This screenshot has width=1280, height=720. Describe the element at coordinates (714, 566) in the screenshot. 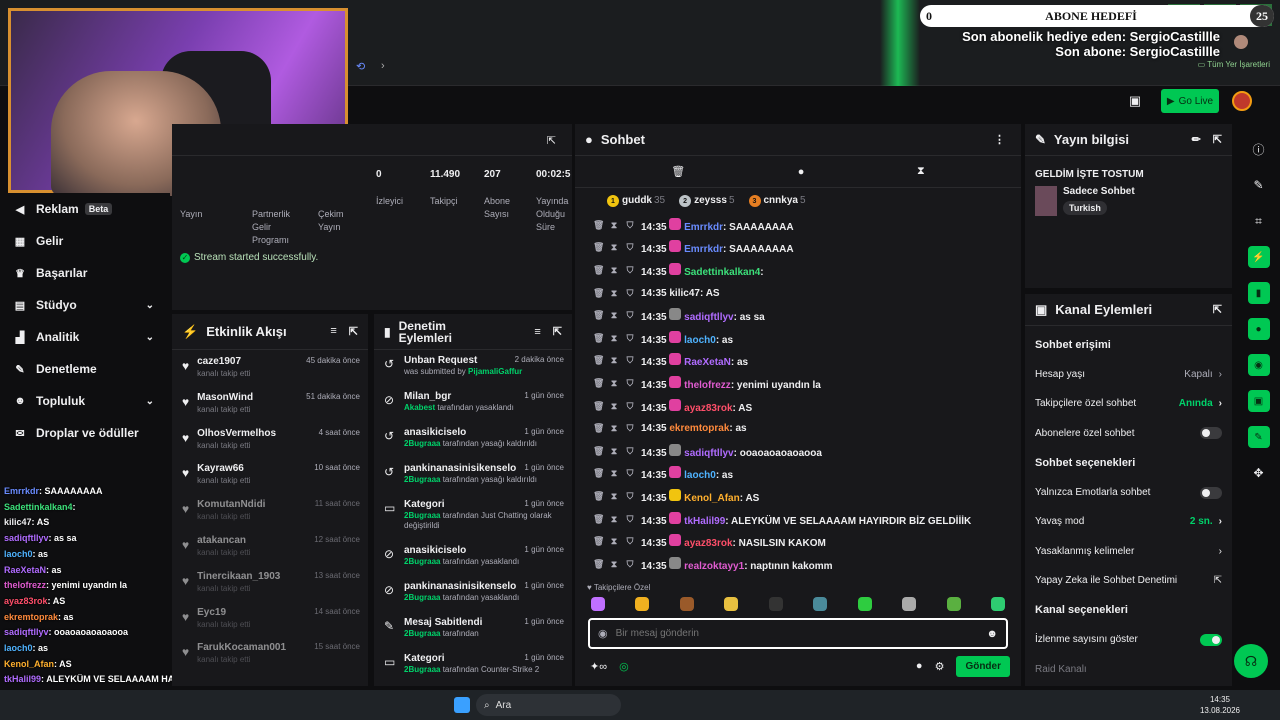

I see `chat-username: realzoktayy1` at that location.